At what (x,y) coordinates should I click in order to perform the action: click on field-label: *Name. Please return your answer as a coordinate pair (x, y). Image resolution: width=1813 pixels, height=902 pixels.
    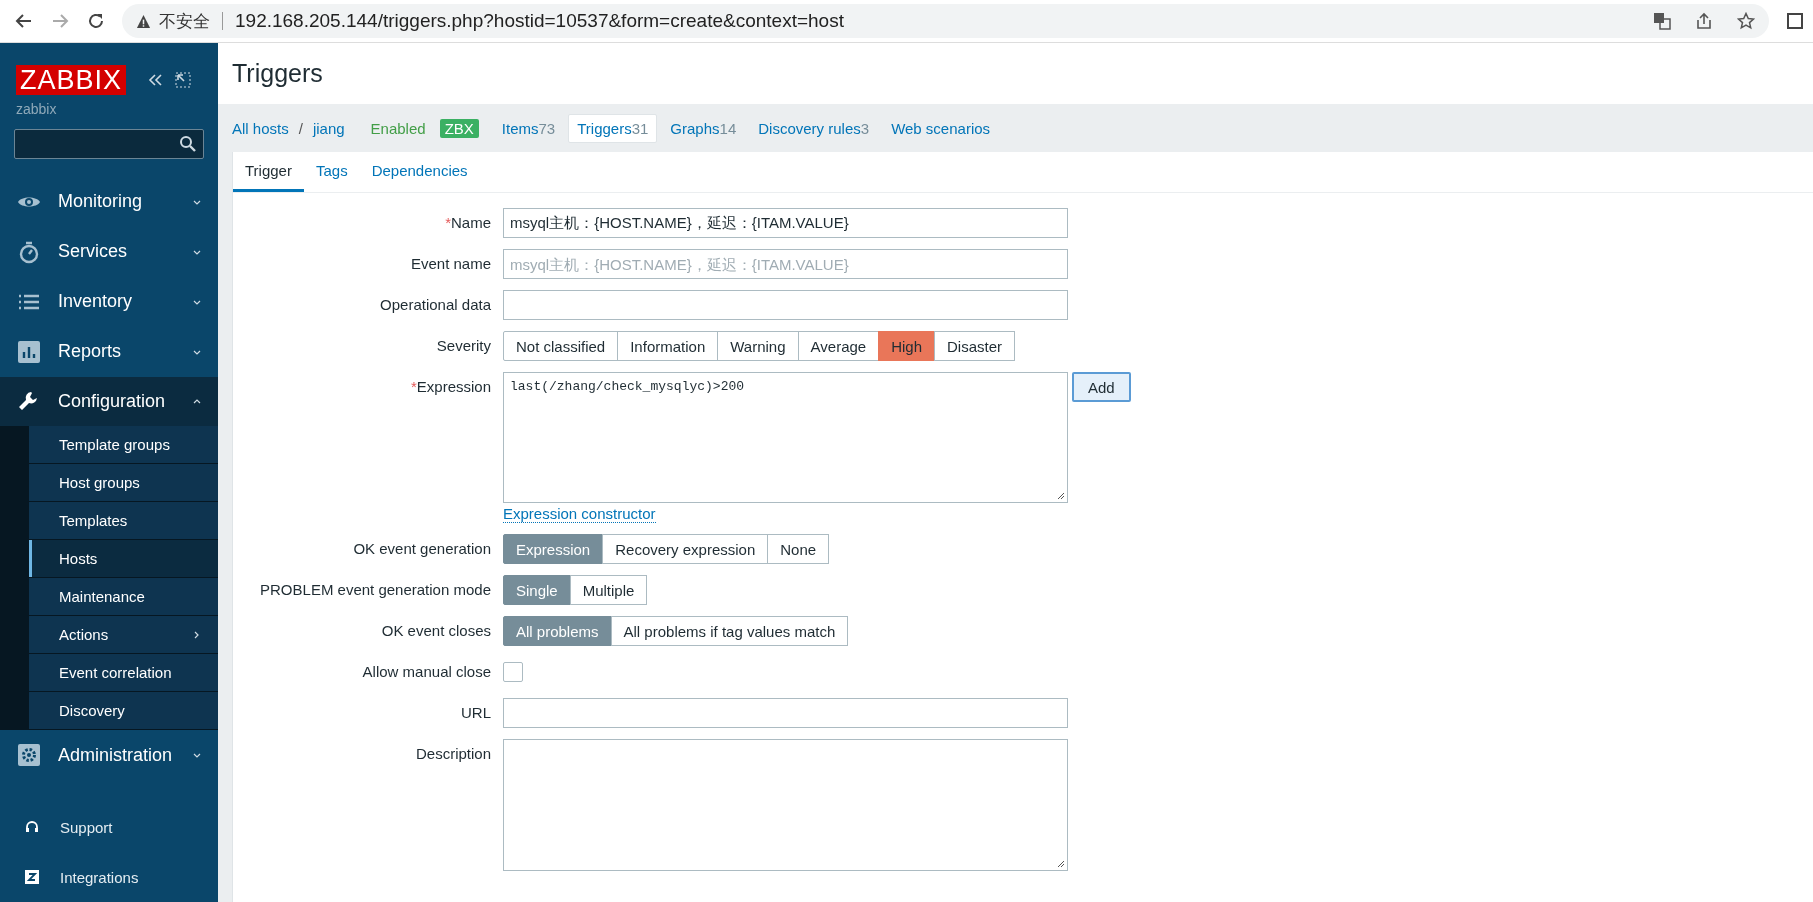
    Looking at the image, I should click on (467, 223).